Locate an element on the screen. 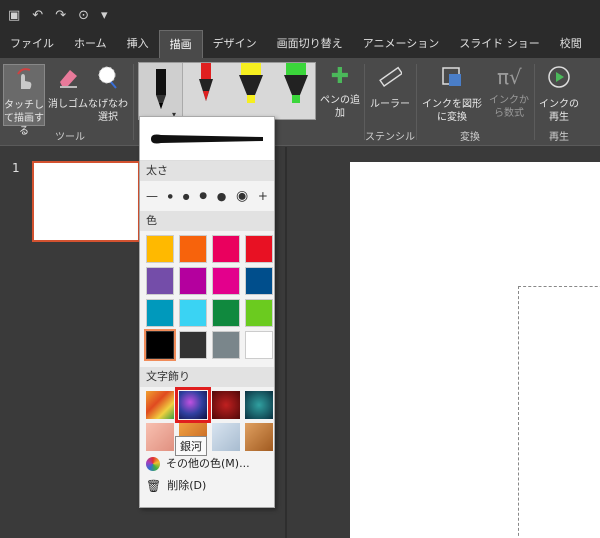 This screenshot has width=600, height=538. lasso-icon is located at coordinates (107, 77).